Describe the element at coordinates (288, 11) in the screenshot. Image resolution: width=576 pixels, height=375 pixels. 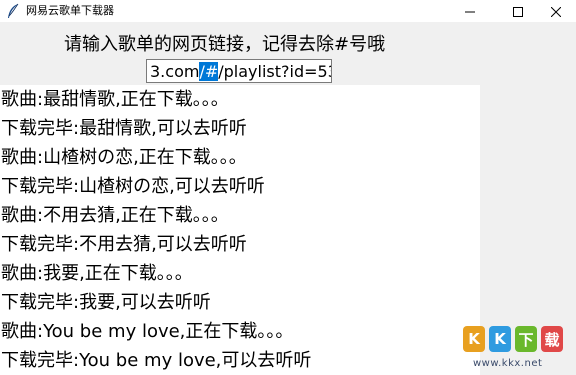
I see `title-bar: 网易云歌单下载器` at that location.